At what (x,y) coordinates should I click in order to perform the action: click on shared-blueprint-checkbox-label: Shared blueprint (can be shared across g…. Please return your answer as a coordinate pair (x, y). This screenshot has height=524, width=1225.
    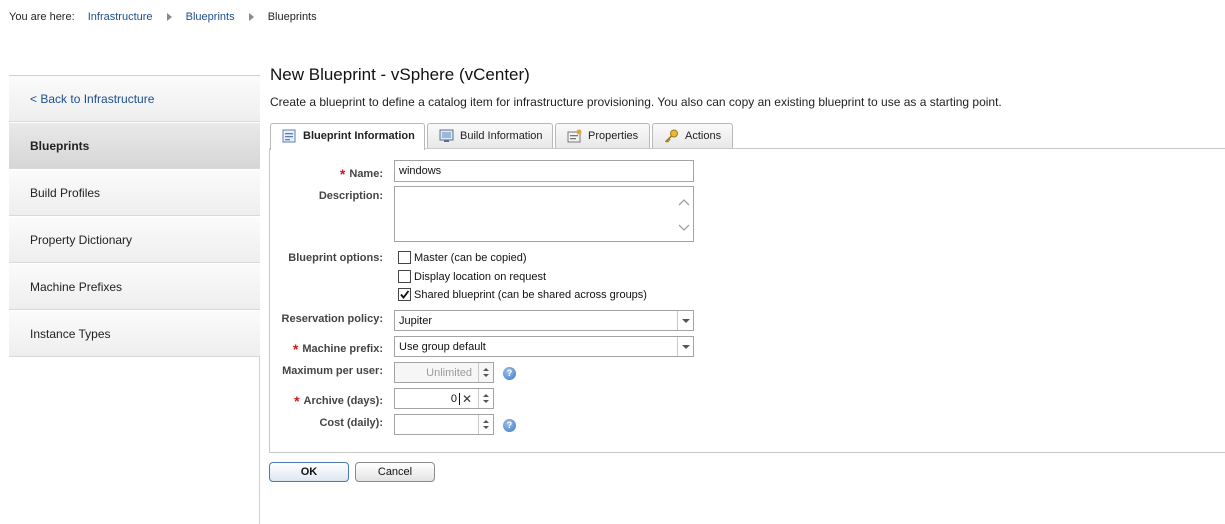
    Looking at the image, I should click on (530, 295).